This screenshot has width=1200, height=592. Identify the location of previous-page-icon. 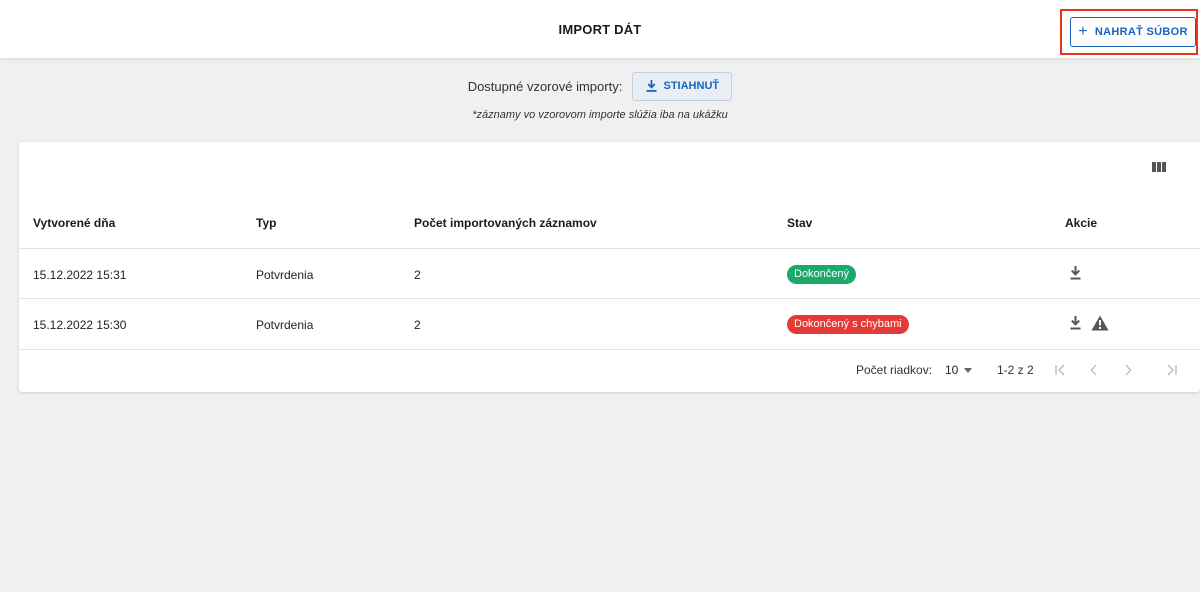
(1094, 370).